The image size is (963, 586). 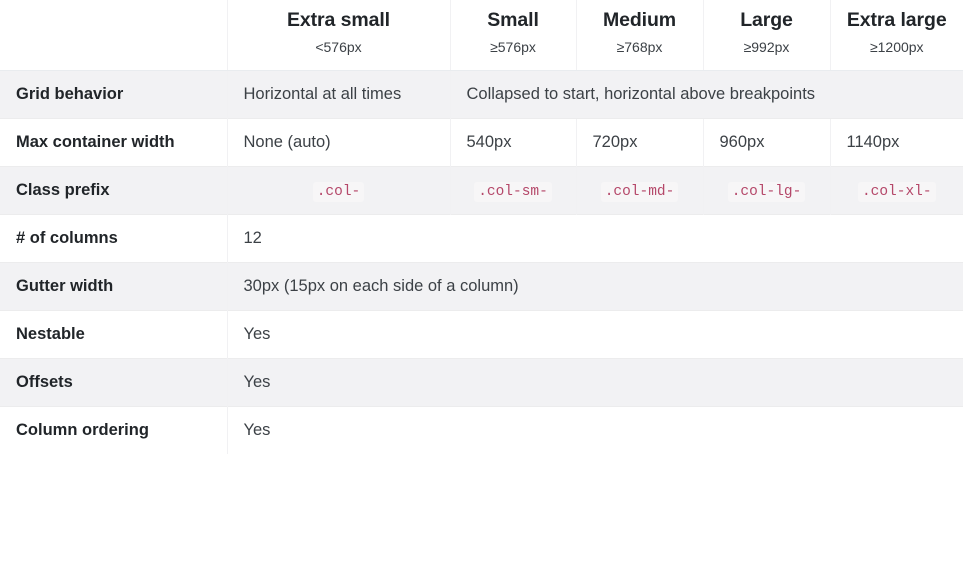 I want to click on table-cell: 720px, so click(x=639, y=142).